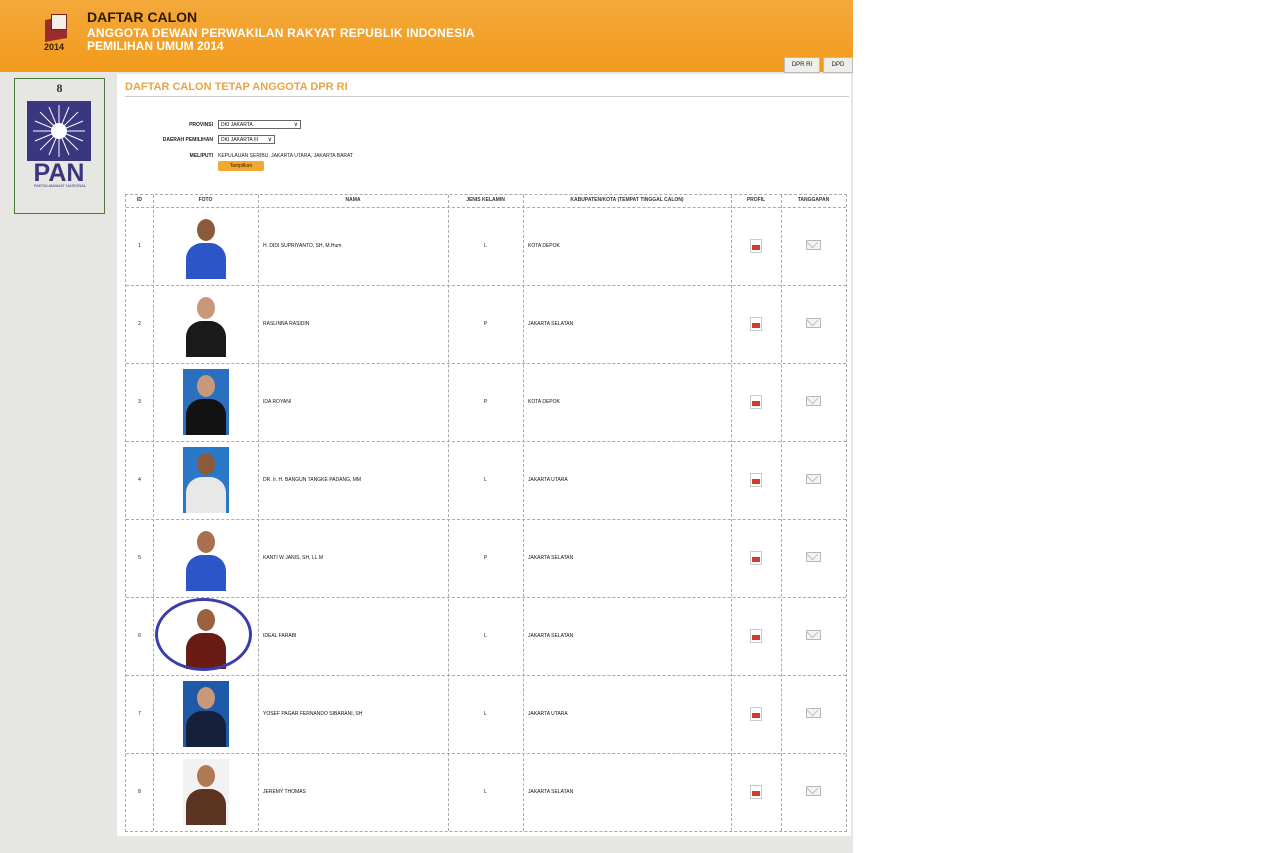  What do you see at coordinates (60, 185) in the screenshot?
I see `party-full-name: PARTAI AMANAT NASIONAL` at bounding box center [60, 185].